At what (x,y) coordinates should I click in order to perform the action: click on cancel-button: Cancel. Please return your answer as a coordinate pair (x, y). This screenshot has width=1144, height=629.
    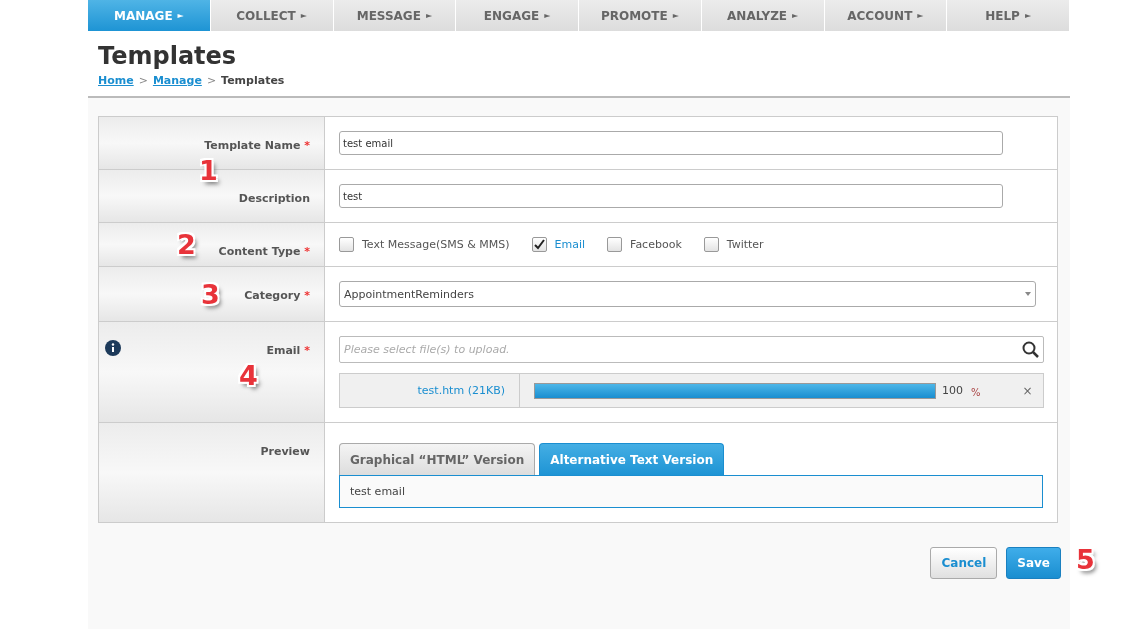
    Looking at the image, I should click on (964, 563).